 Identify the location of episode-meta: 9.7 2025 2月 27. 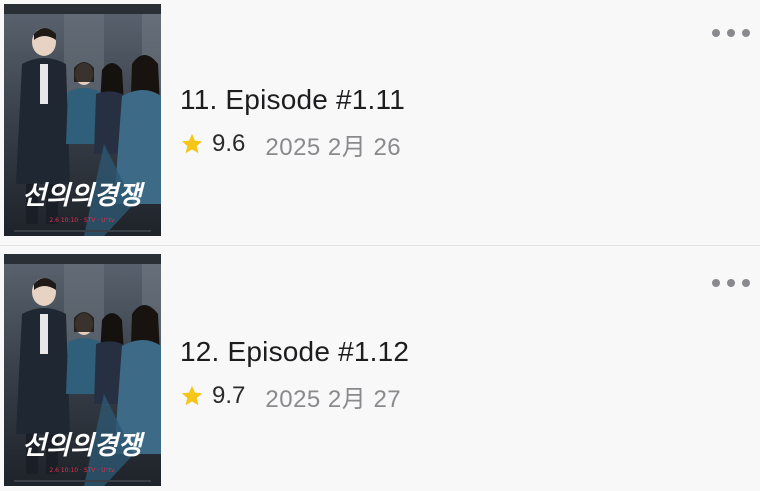
(290, 397).